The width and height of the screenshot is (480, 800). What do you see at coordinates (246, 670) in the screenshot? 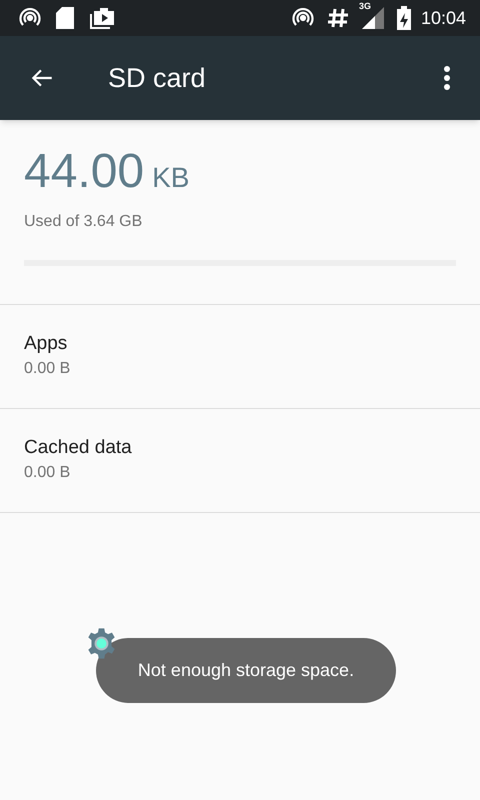
I see `toast-message: Not enough storage space.` at bounding box center [246, 670].